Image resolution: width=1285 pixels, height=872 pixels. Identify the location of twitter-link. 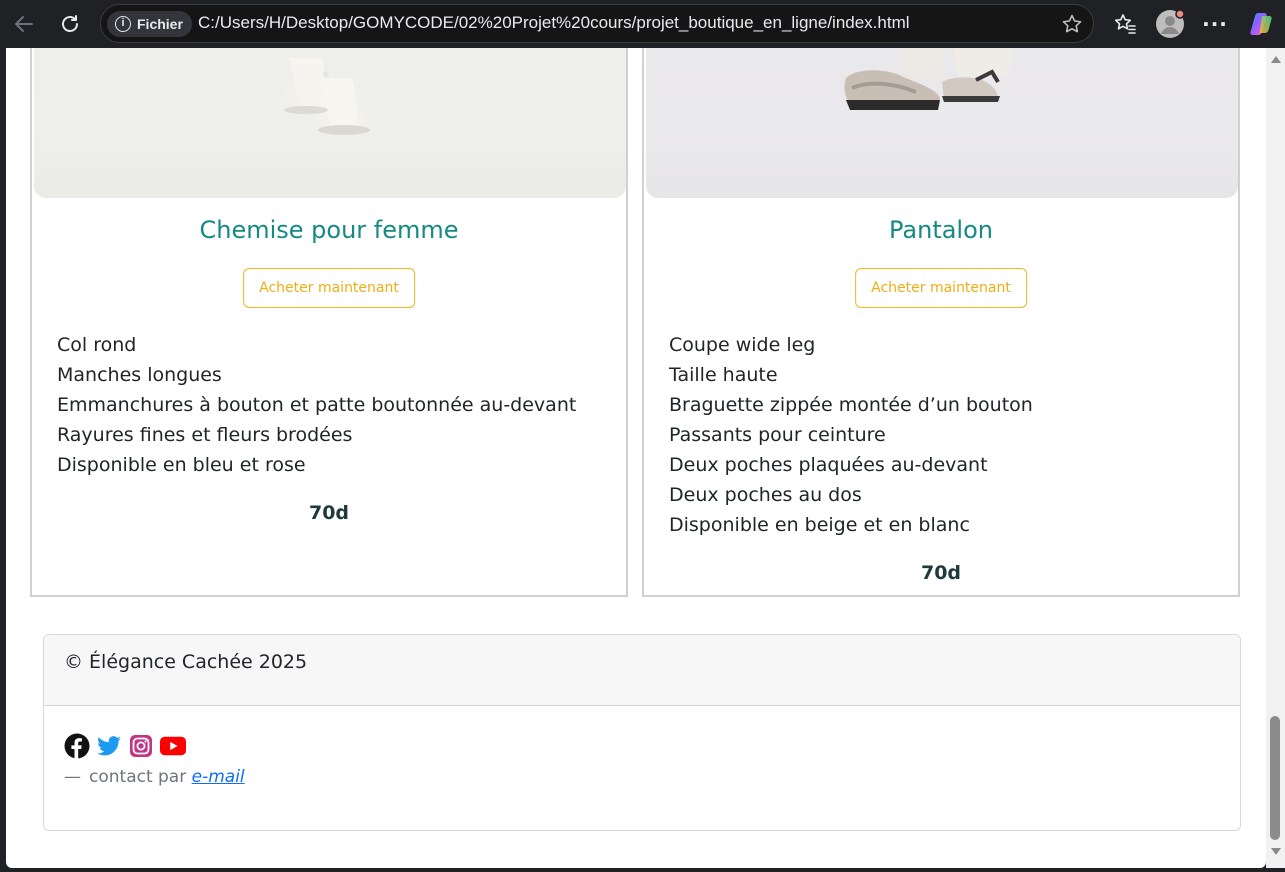
(109, 746).